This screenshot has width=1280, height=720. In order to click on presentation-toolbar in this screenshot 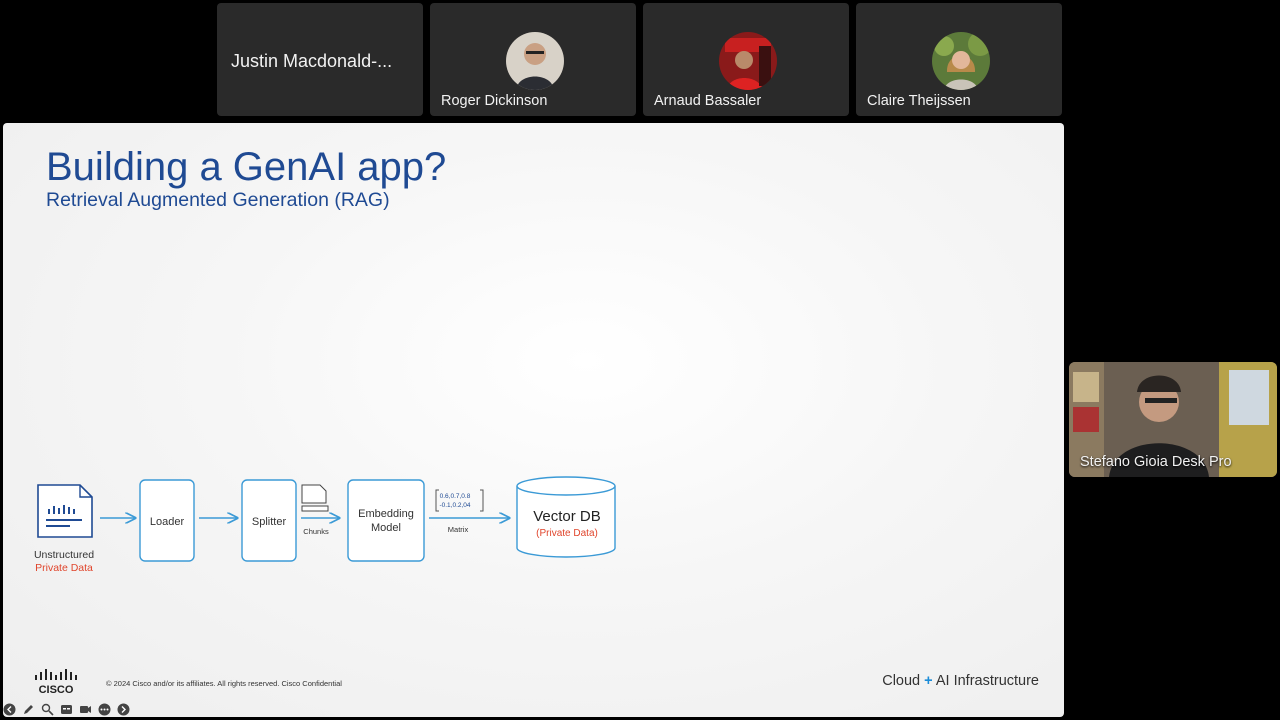, I will do `click(66, 709)`.